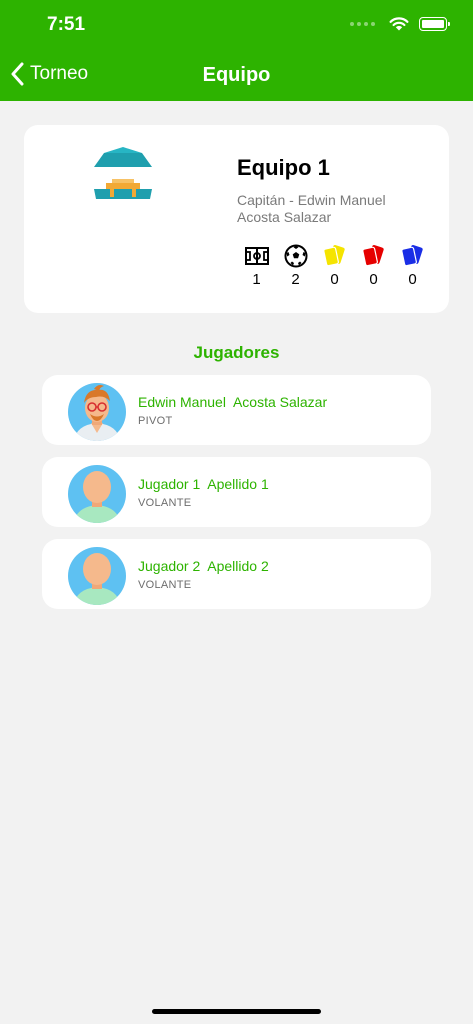 The height and width of the screenshot is (1024, 473). I want to click on wifi-icon, so click(399, 24).